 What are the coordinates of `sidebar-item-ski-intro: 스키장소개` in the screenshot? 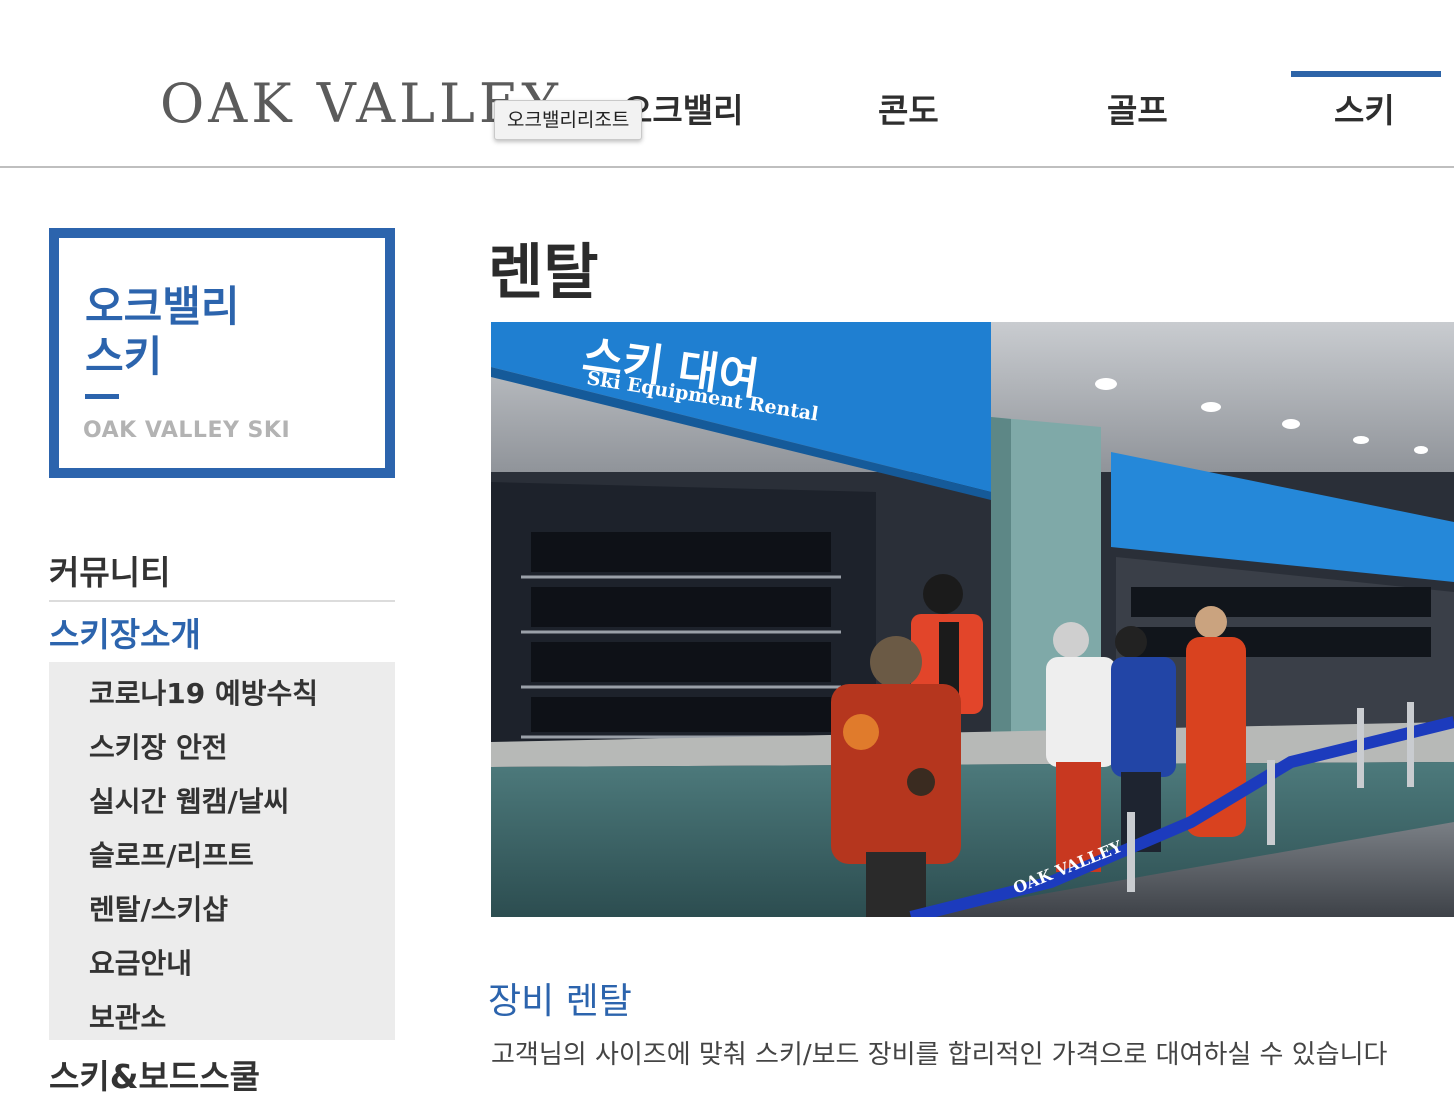 It's located at (222, 636).